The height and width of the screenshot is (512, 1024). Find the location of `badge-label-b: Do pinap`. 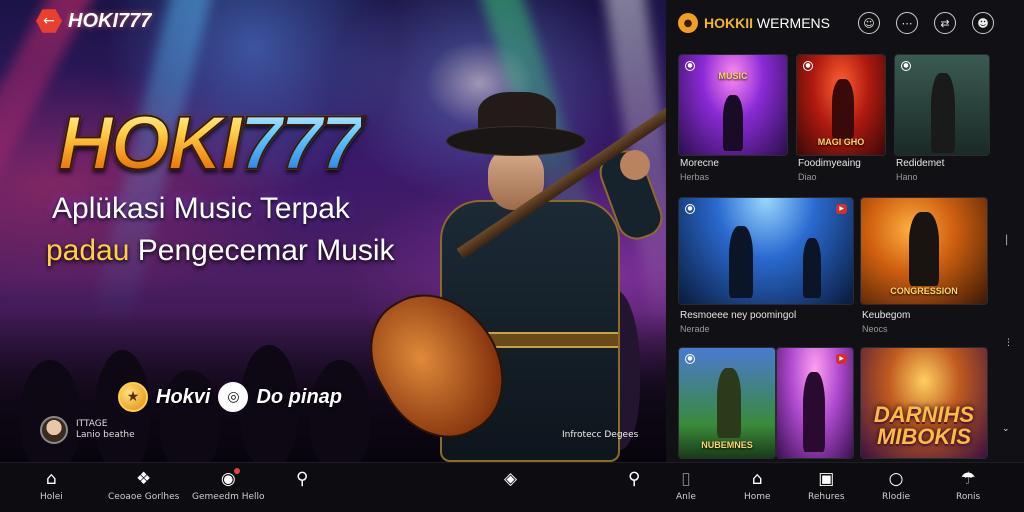

badge-label-b: Do pinap is located at coordinates (299, 397).